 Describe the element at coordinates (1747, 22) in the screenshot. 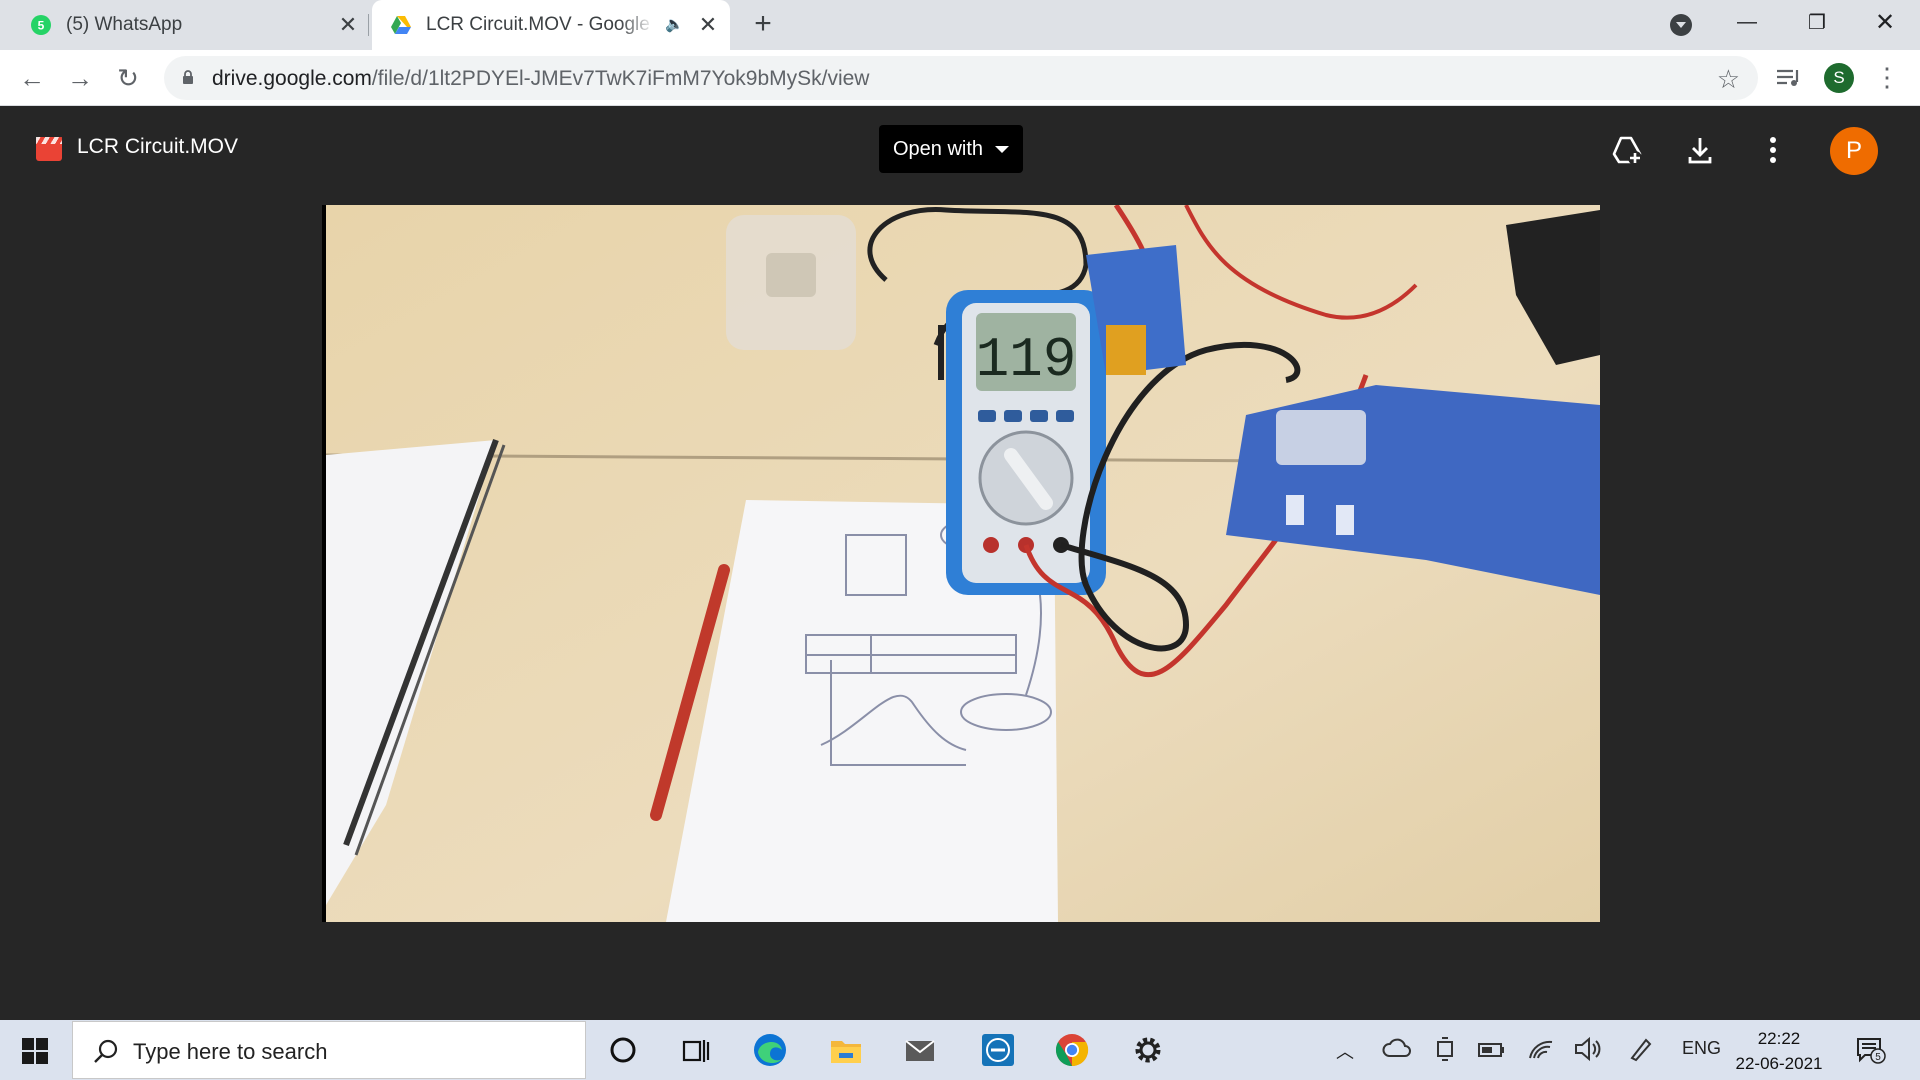

I see `minimize-icon: —` at that location.